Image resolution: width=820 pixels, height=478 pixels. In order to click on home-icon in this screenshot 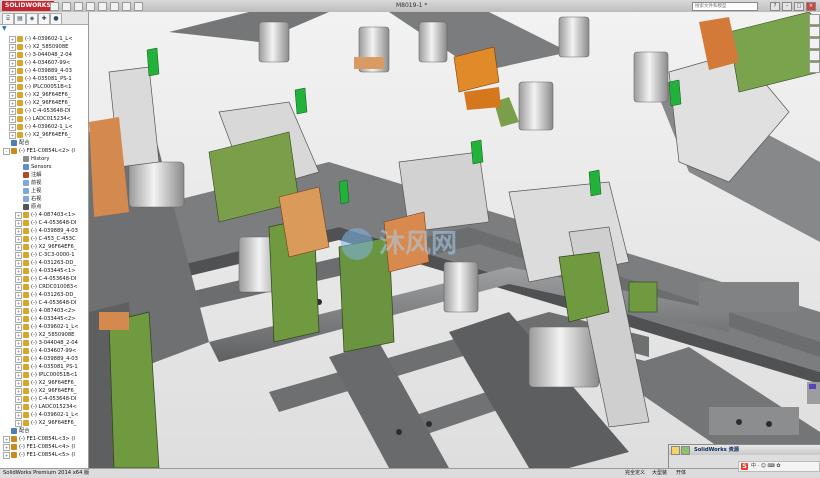, I will do `click(675, 450)`.